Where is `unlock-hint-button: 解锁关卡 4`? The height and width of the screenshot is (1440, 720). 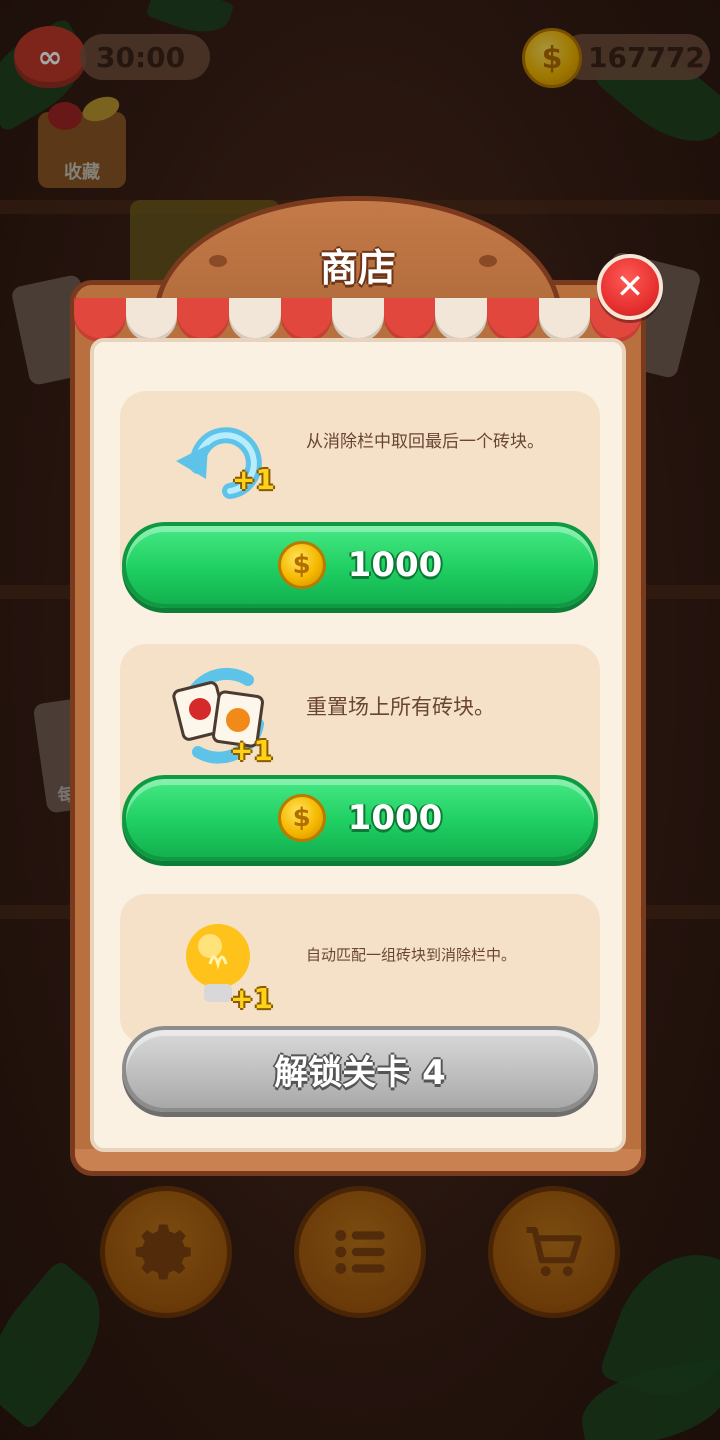 unlock-hint-button: 解锁关卡 4 is located at coordinates (360, 1069).